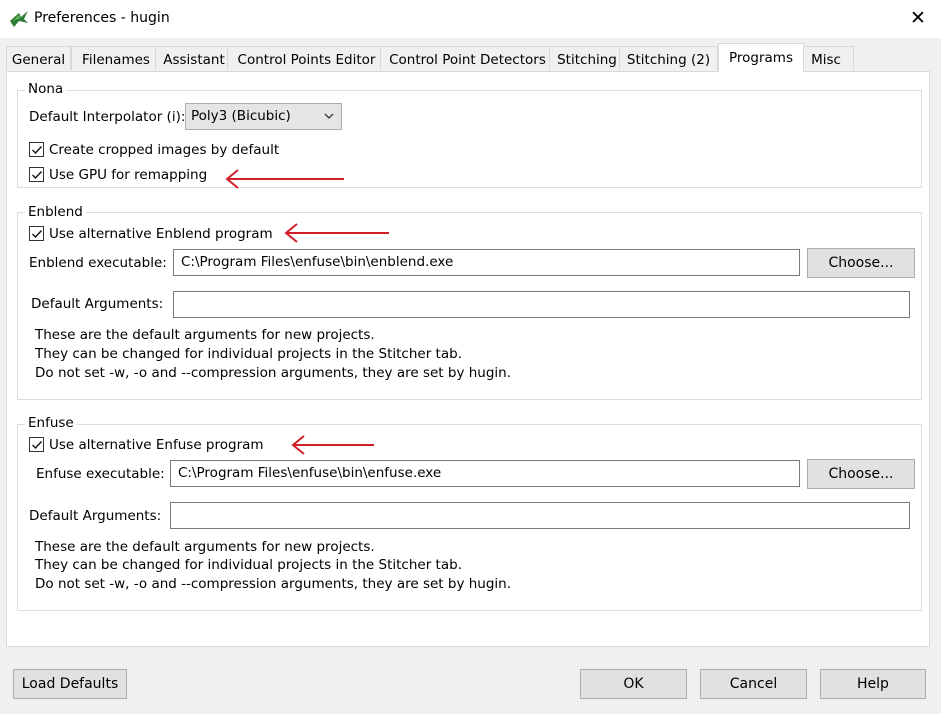  I want to click on nona-legend: Nona, so click(46, 89).